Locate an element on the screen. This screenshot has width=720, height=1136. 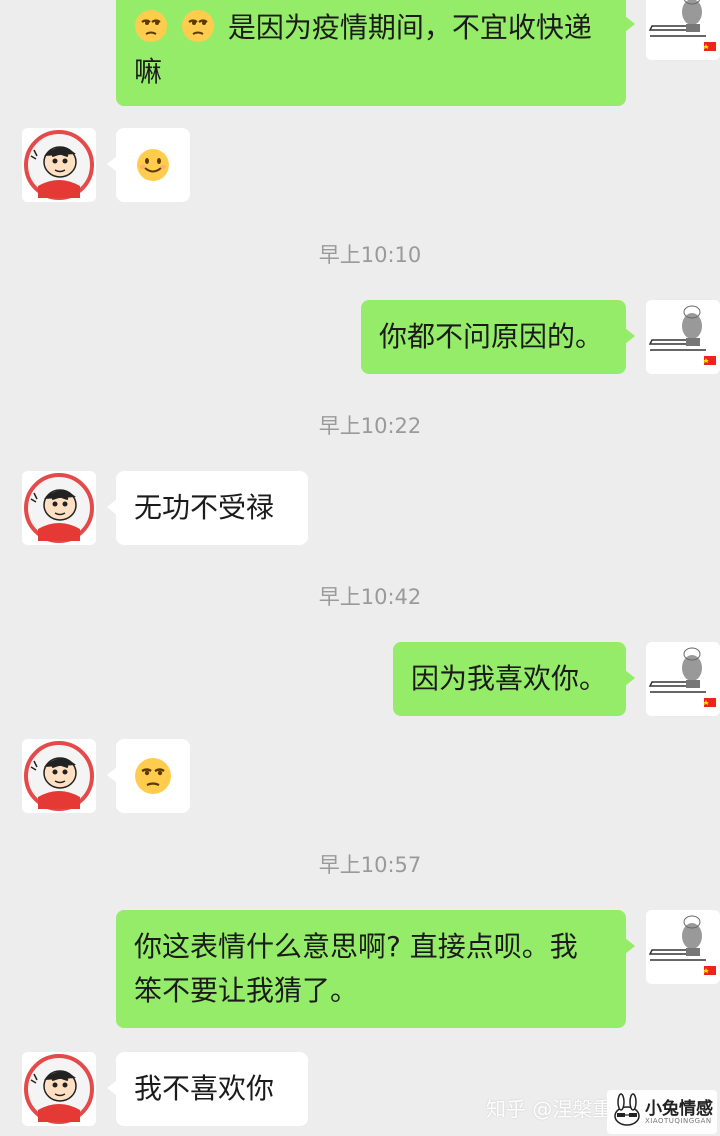
message-bubble-theirs: 我不喜欢你 is located at coordinates (207, 1089).